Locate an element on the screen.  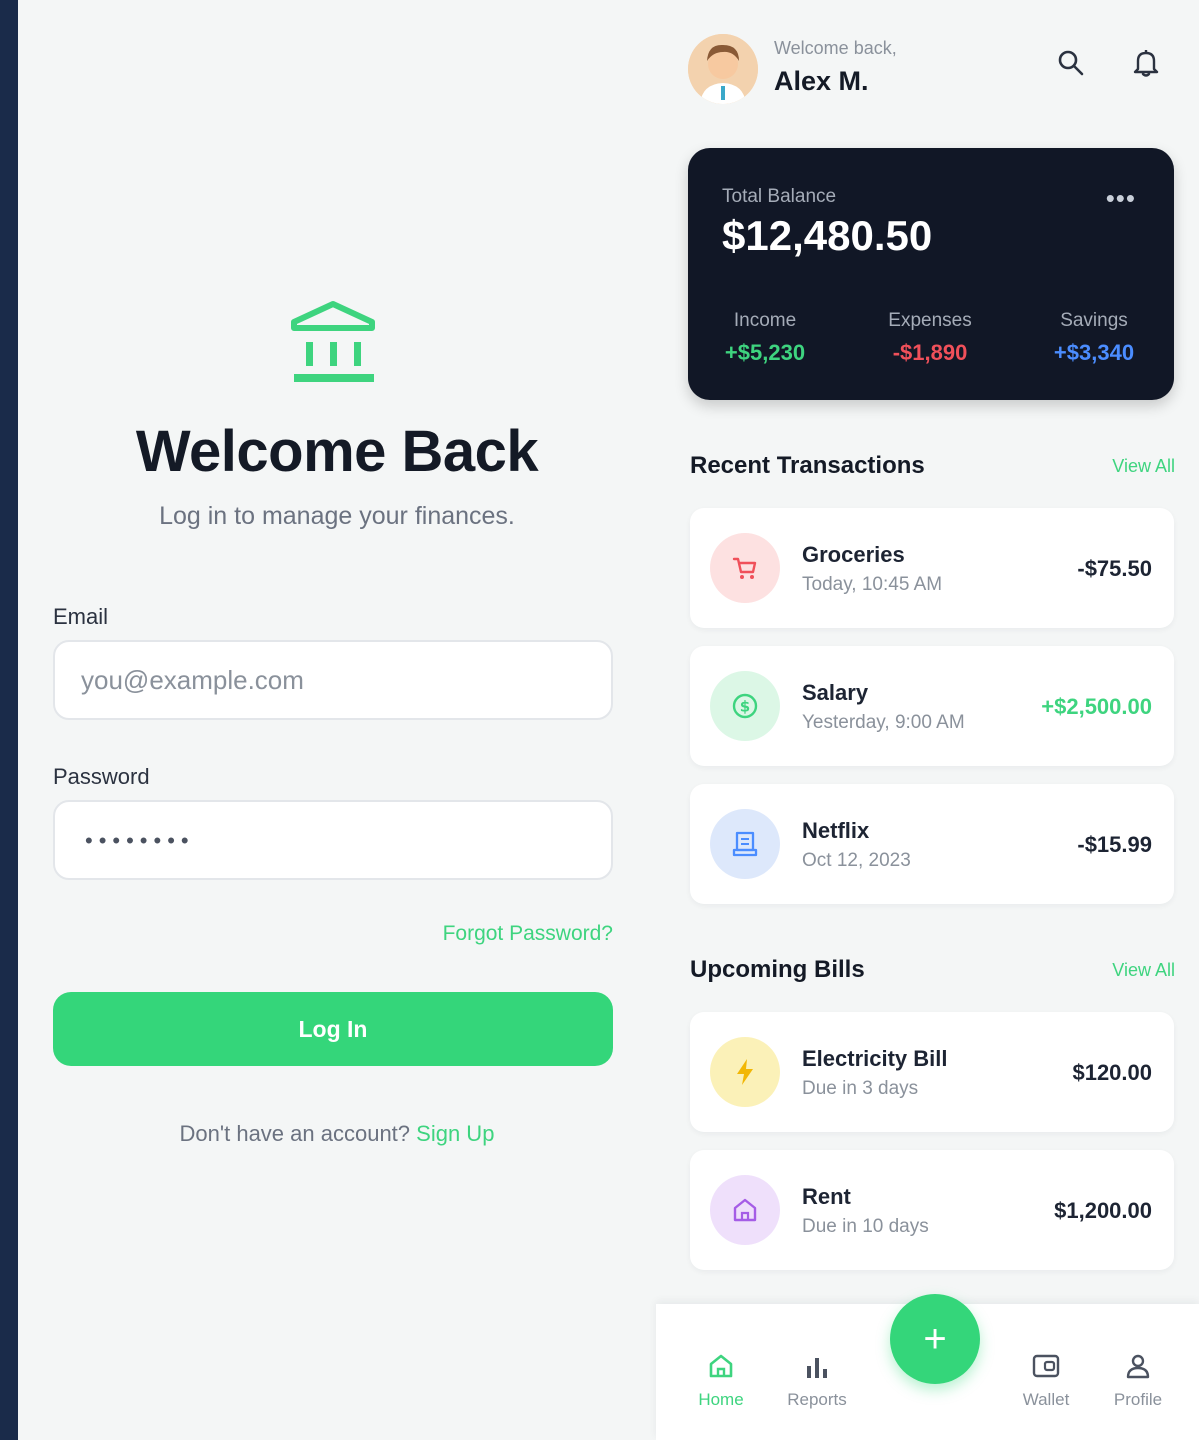
expenses-stat: Expenses -$1,890 is located at coordinates (930, 338).